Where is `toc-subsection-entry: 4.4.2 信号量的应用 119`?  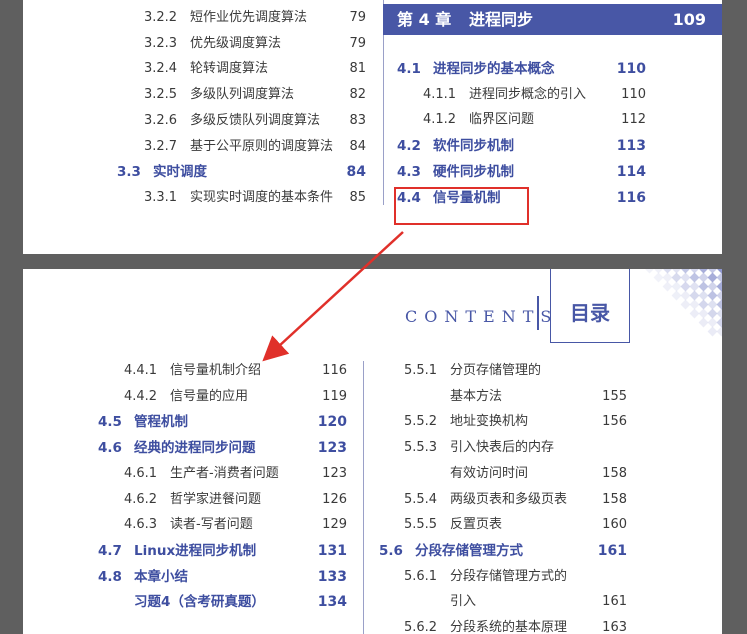
toc-subsection-entry: 4.4.2 信号量的应用 119 is located at coordinates (235, 397).